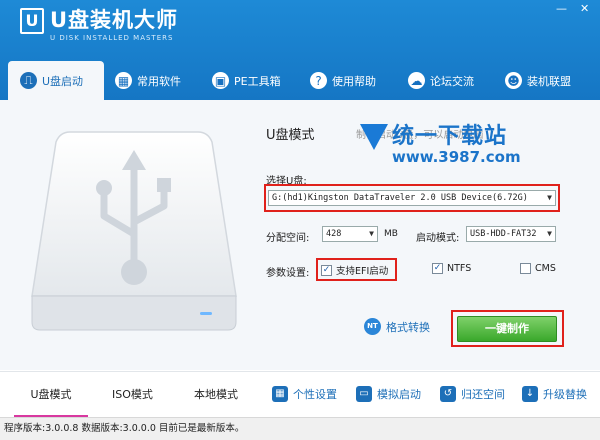  I want to click on nav-label: 装机联盟, so click(549, 81).